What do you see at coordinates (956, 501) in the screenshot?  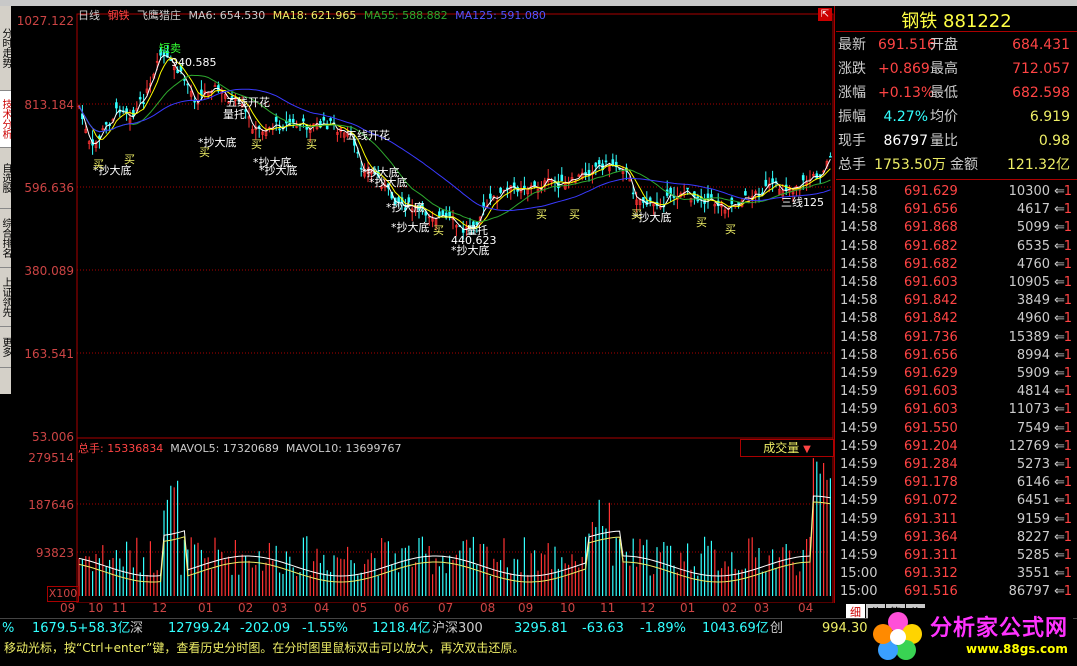 I see `tick-row: 14:59 691.072 6451 ⇐ 1` at bounding box center [956, 501].